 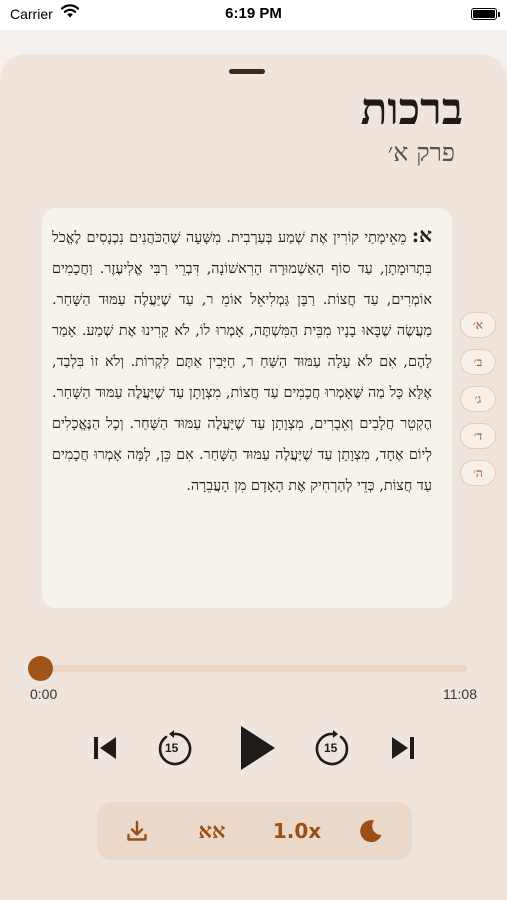 I want to click on progress-thumb, so click(x=40, y=668).